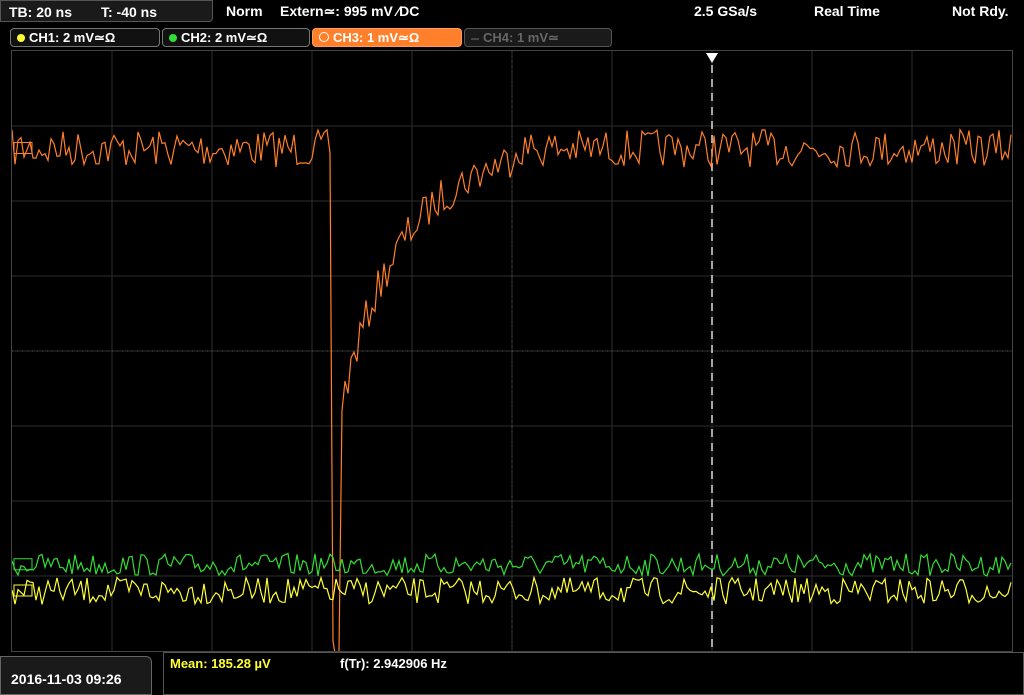  I want to click on trigger-status: Not Rdy., so click(980, 11).